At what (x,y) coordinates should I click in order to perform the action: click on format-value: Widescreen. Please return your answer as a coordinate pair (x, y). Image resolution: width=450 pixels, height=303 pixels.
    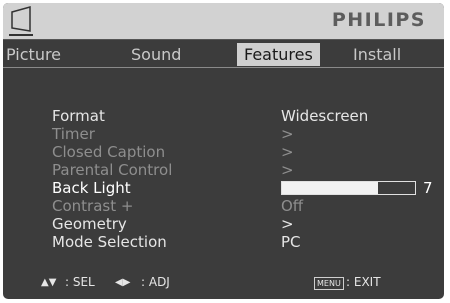
    Looking at the image, I should click on (325, 116).